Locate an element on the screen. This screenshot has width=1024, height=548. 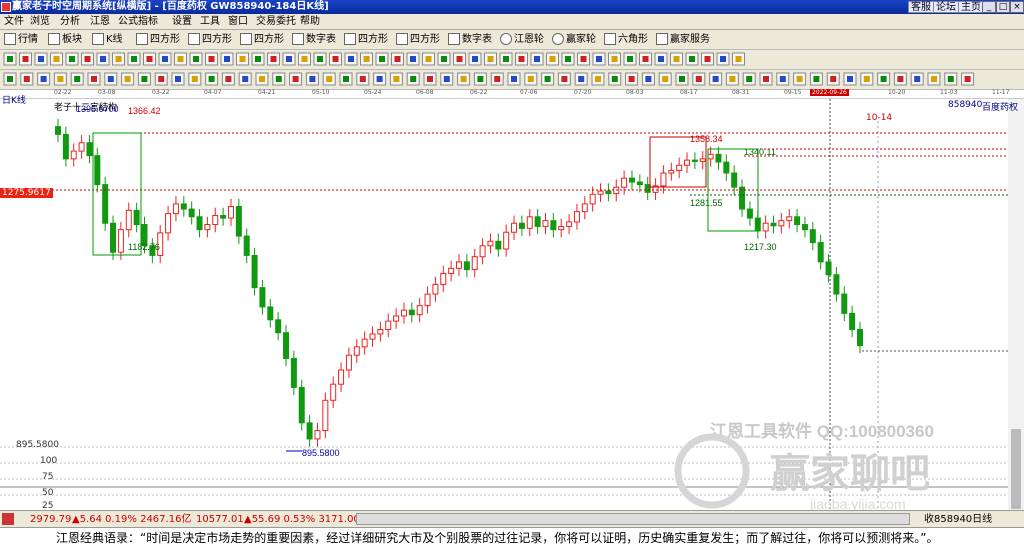
forum-link: 论坛 is located at coordinates (946, 7).